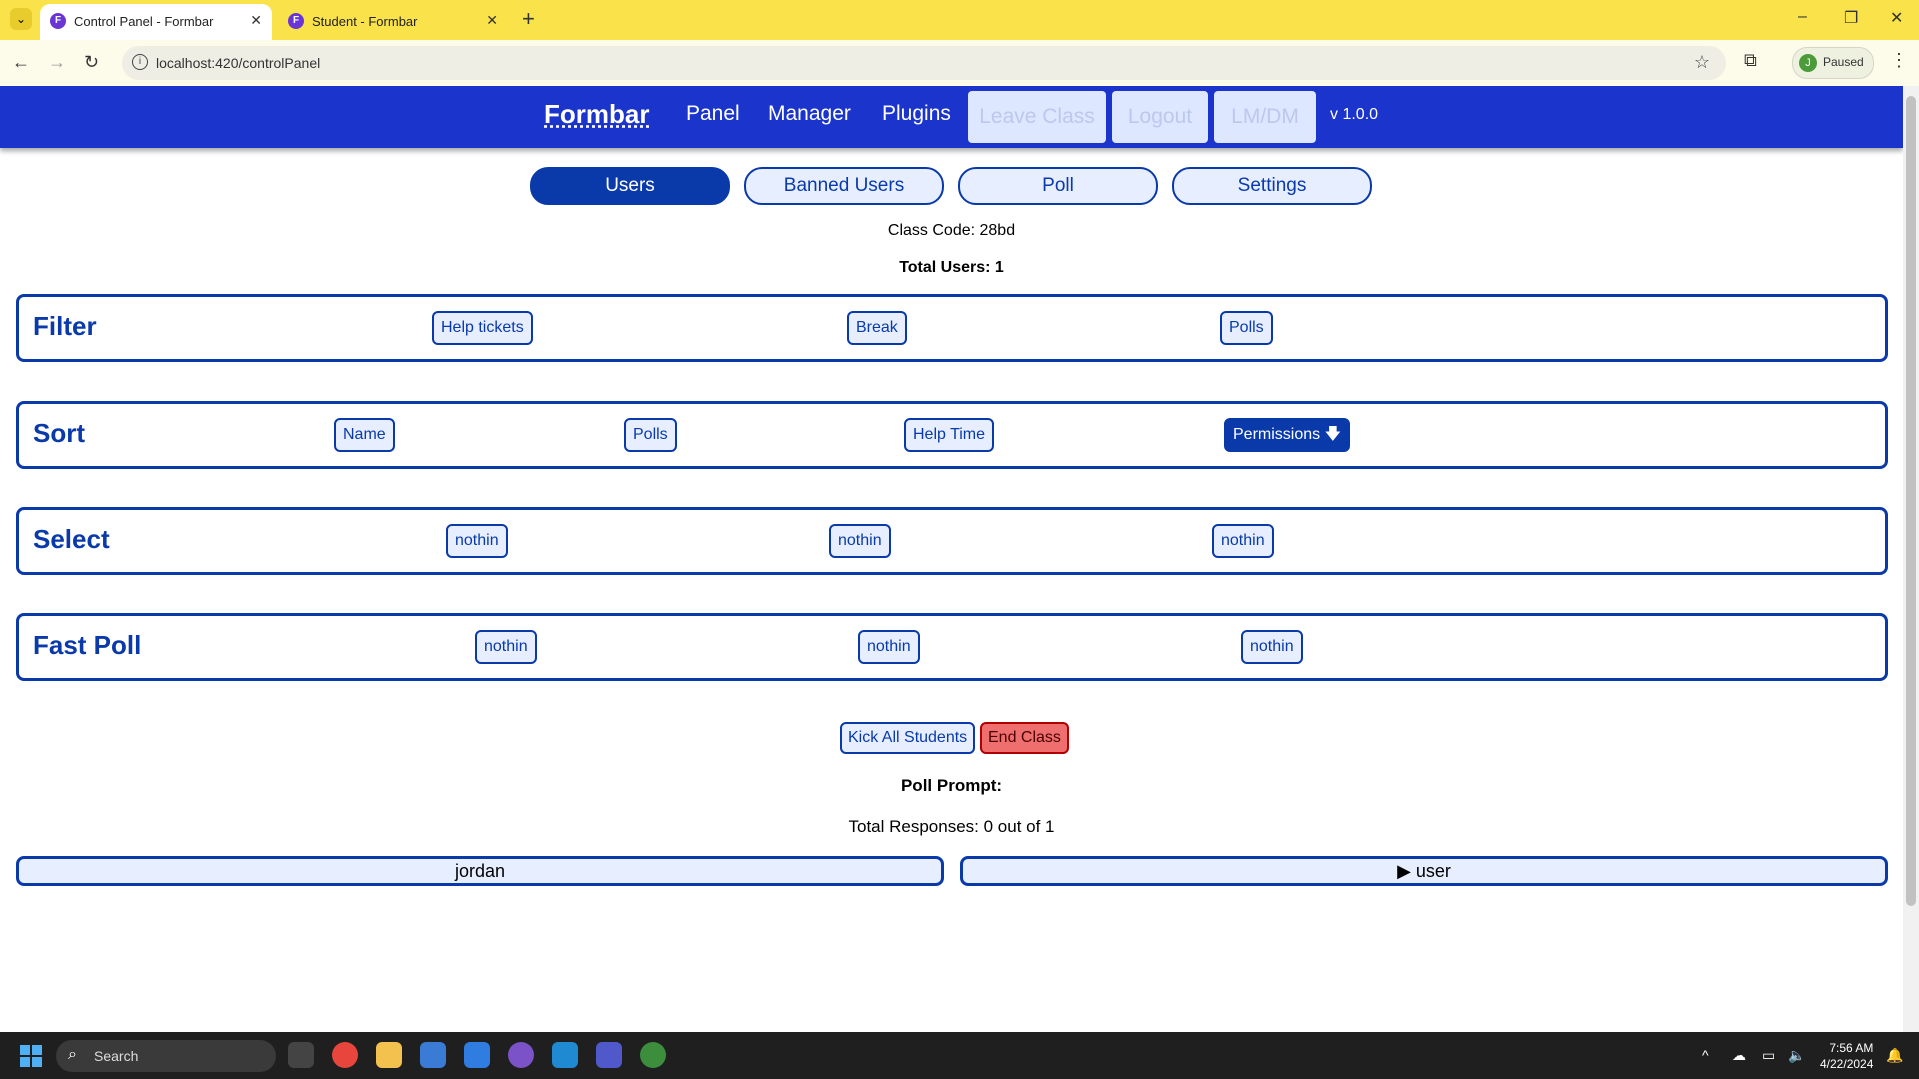  I want to click on reload-icon: ↻, so click(91, 62).